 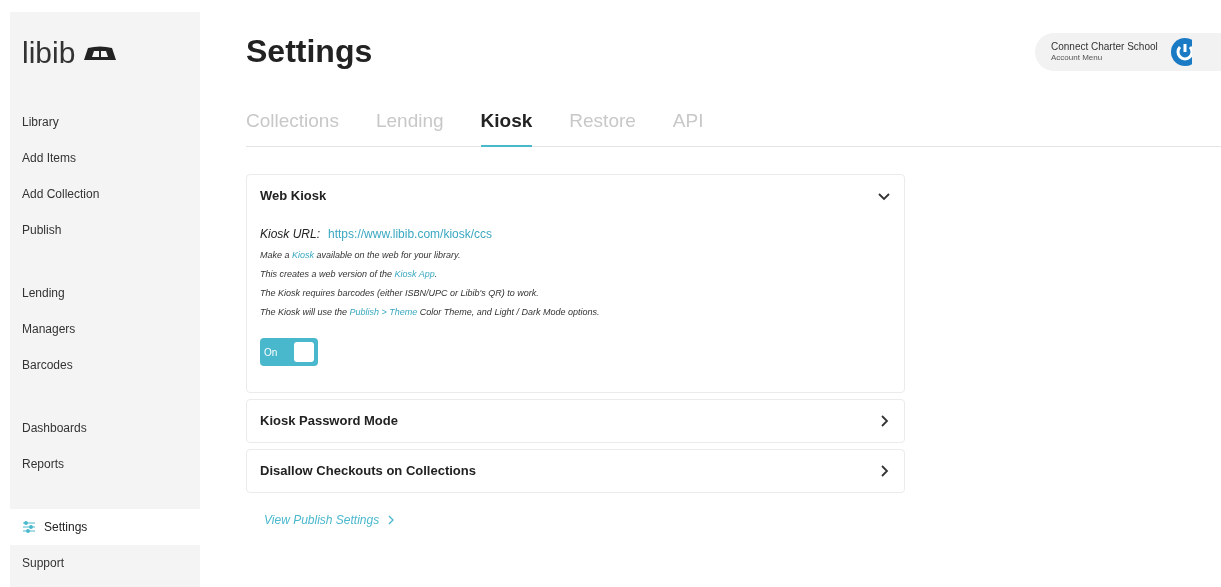 I want to click on chevron-right-icon, so click(x=391, y=520).